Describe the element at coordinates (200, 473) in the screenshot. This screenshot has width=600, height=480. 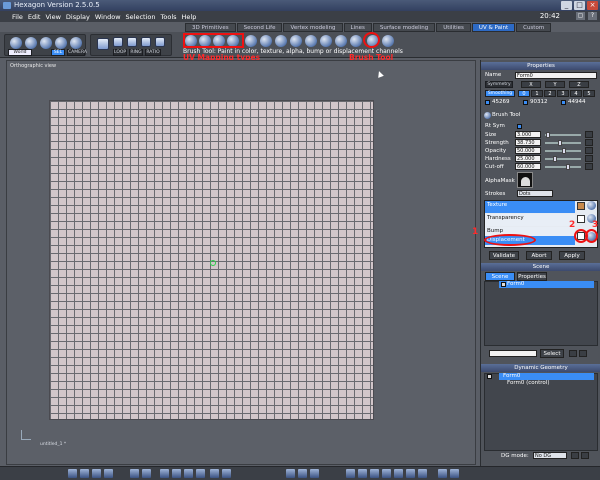
I see `textured-icon` at that location.